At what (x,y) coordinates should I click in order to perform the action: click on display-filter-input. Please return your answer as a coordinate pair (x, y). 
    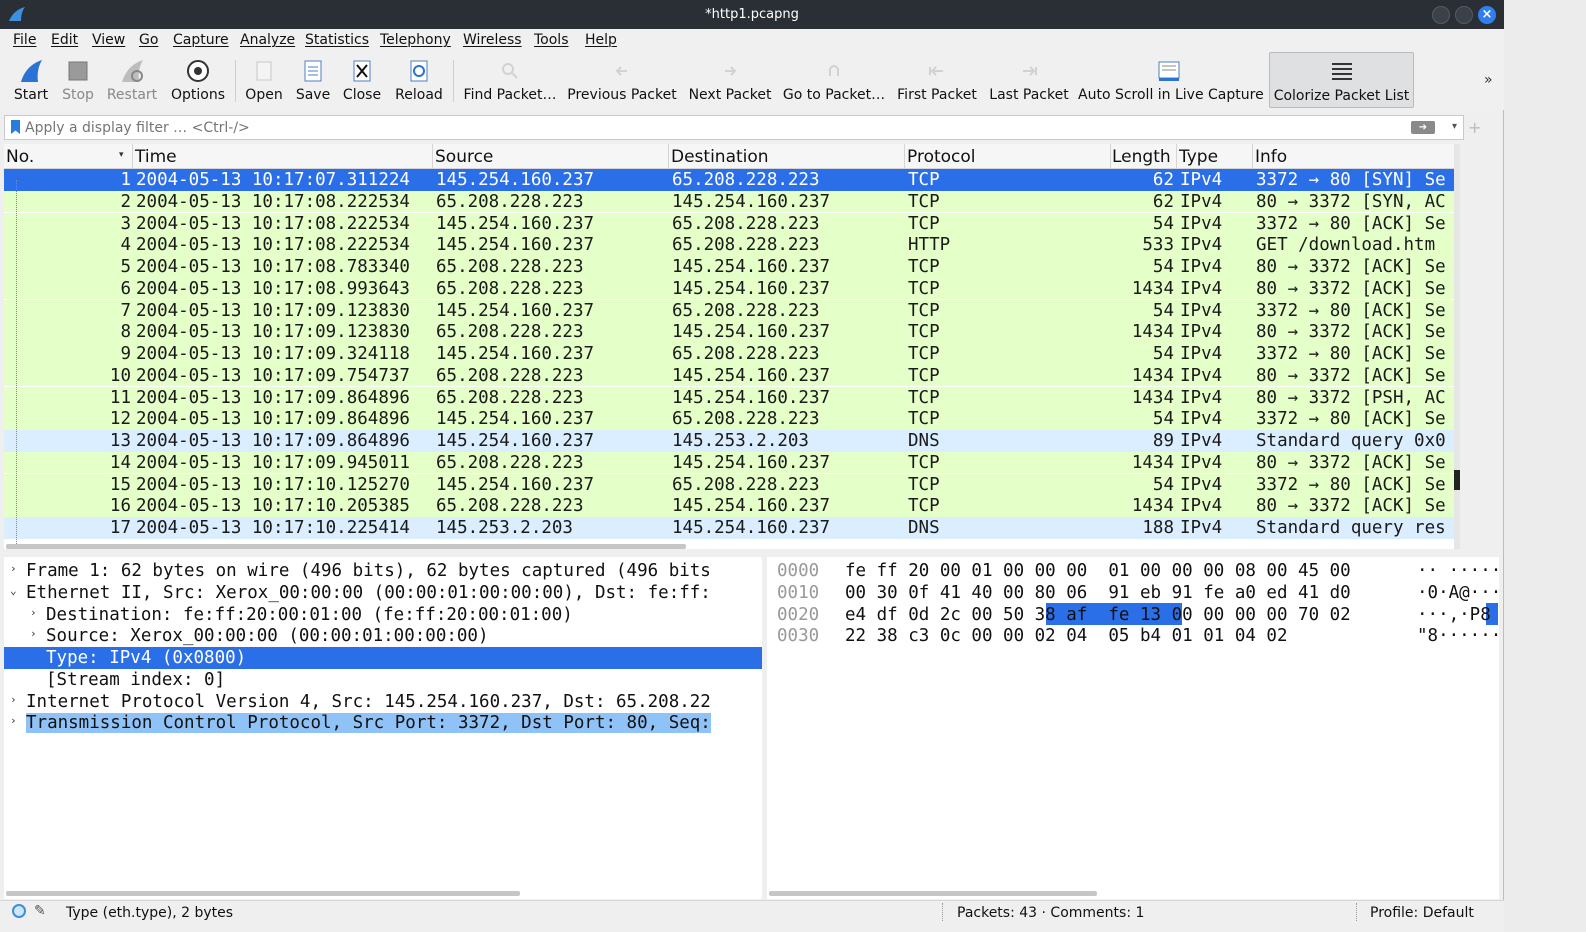
    Looking at the image, I should click on (715, 128).